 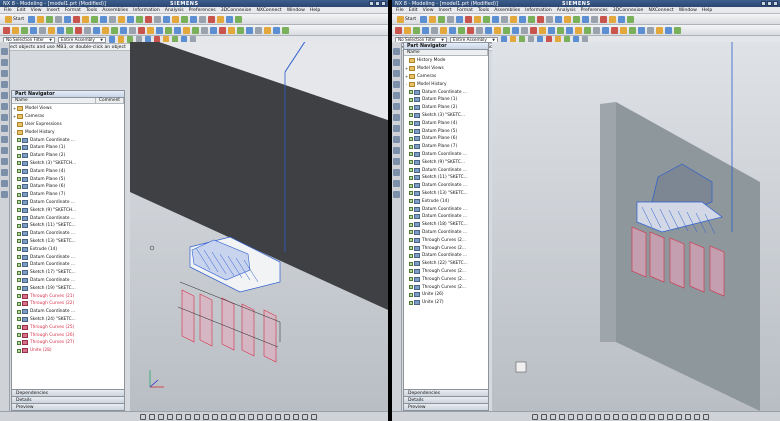 What do you see at coordinates (68, 351) in the screenshot?
I see `navigator-row: Unite (28)` at bounding box center [68, 351].